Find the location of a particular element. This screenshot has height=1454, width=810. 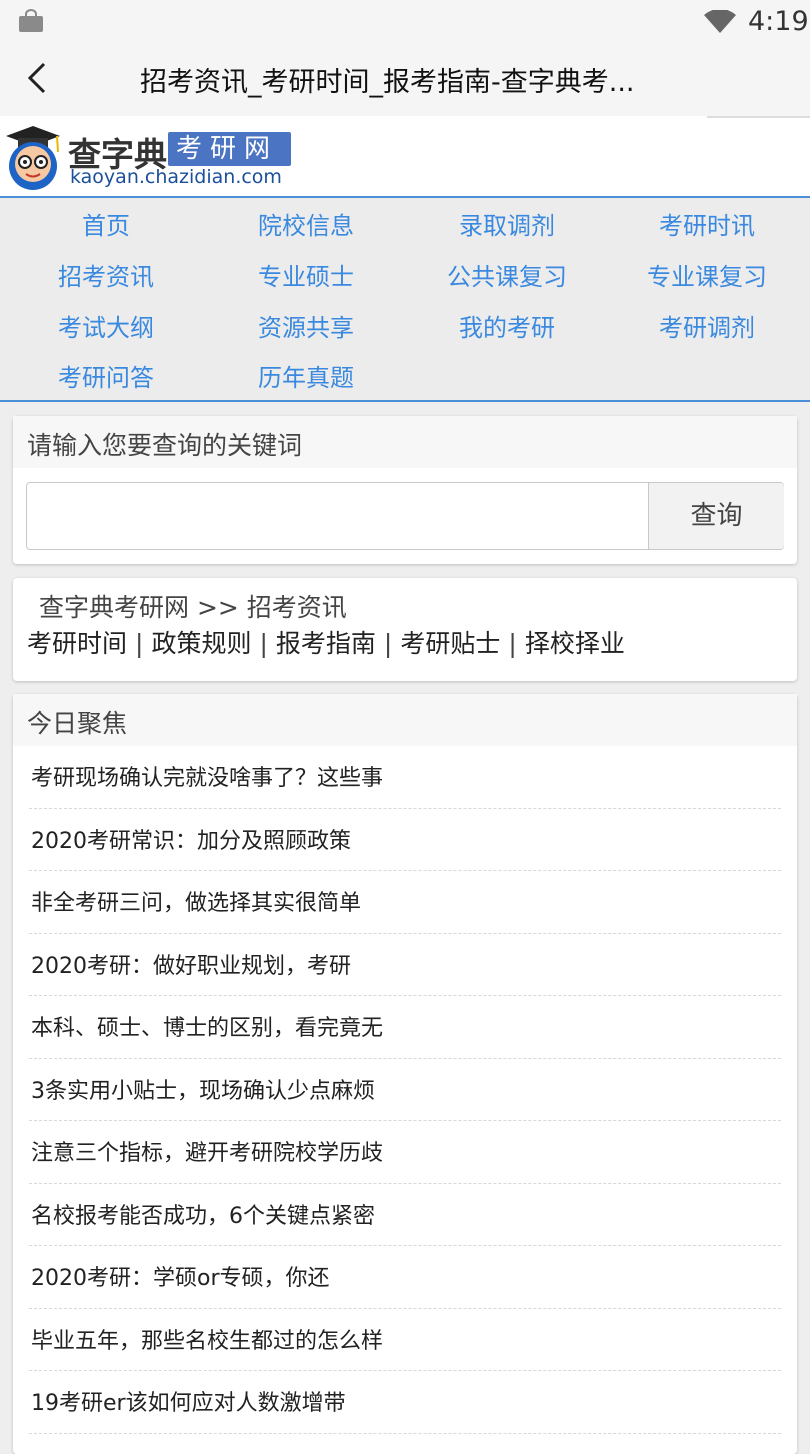

list-item: 本科、硕士、博士的区别，看完竟无 is located at coordinates (405, 1027).